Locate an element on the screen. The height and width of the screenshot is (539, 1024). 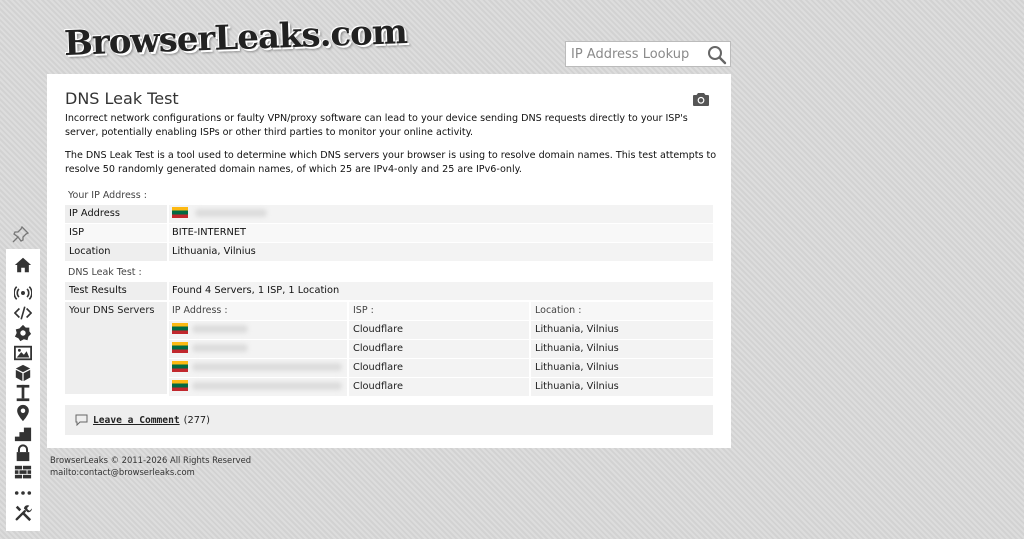
side-toolbar is located at coordinates (23, 390).